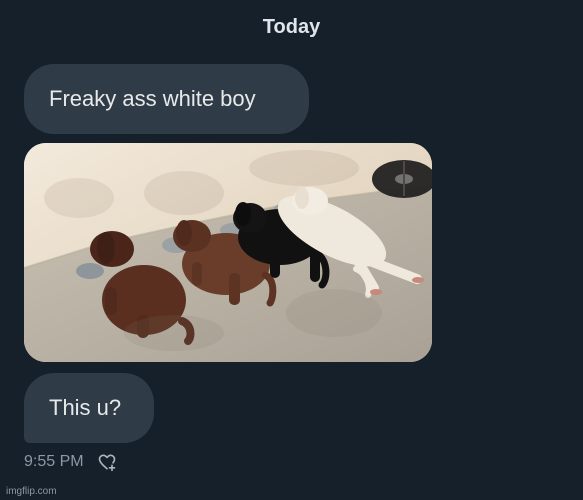 This screenshot has width=583, height=500. I want to click on message-meta: 9:55 PM, so click(71, 462).